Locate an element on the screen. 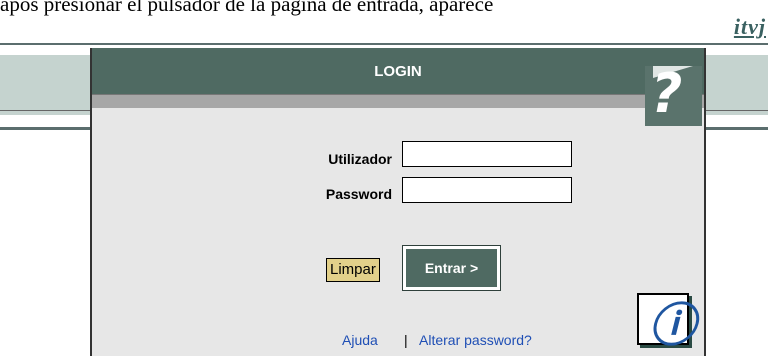 The image size is (768, 356). login-title: LOGIN is located at coordinates (398, 71).